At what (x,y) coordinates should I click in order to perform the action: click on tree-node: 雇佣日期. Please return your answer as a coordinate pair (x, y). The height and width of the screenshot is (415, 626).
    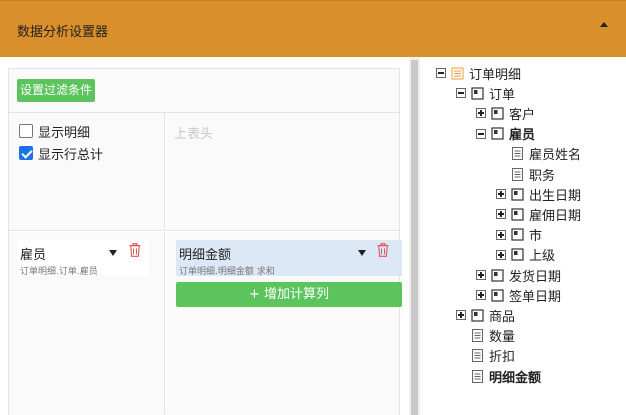
    Looking at the image, I should click on (538, 214).